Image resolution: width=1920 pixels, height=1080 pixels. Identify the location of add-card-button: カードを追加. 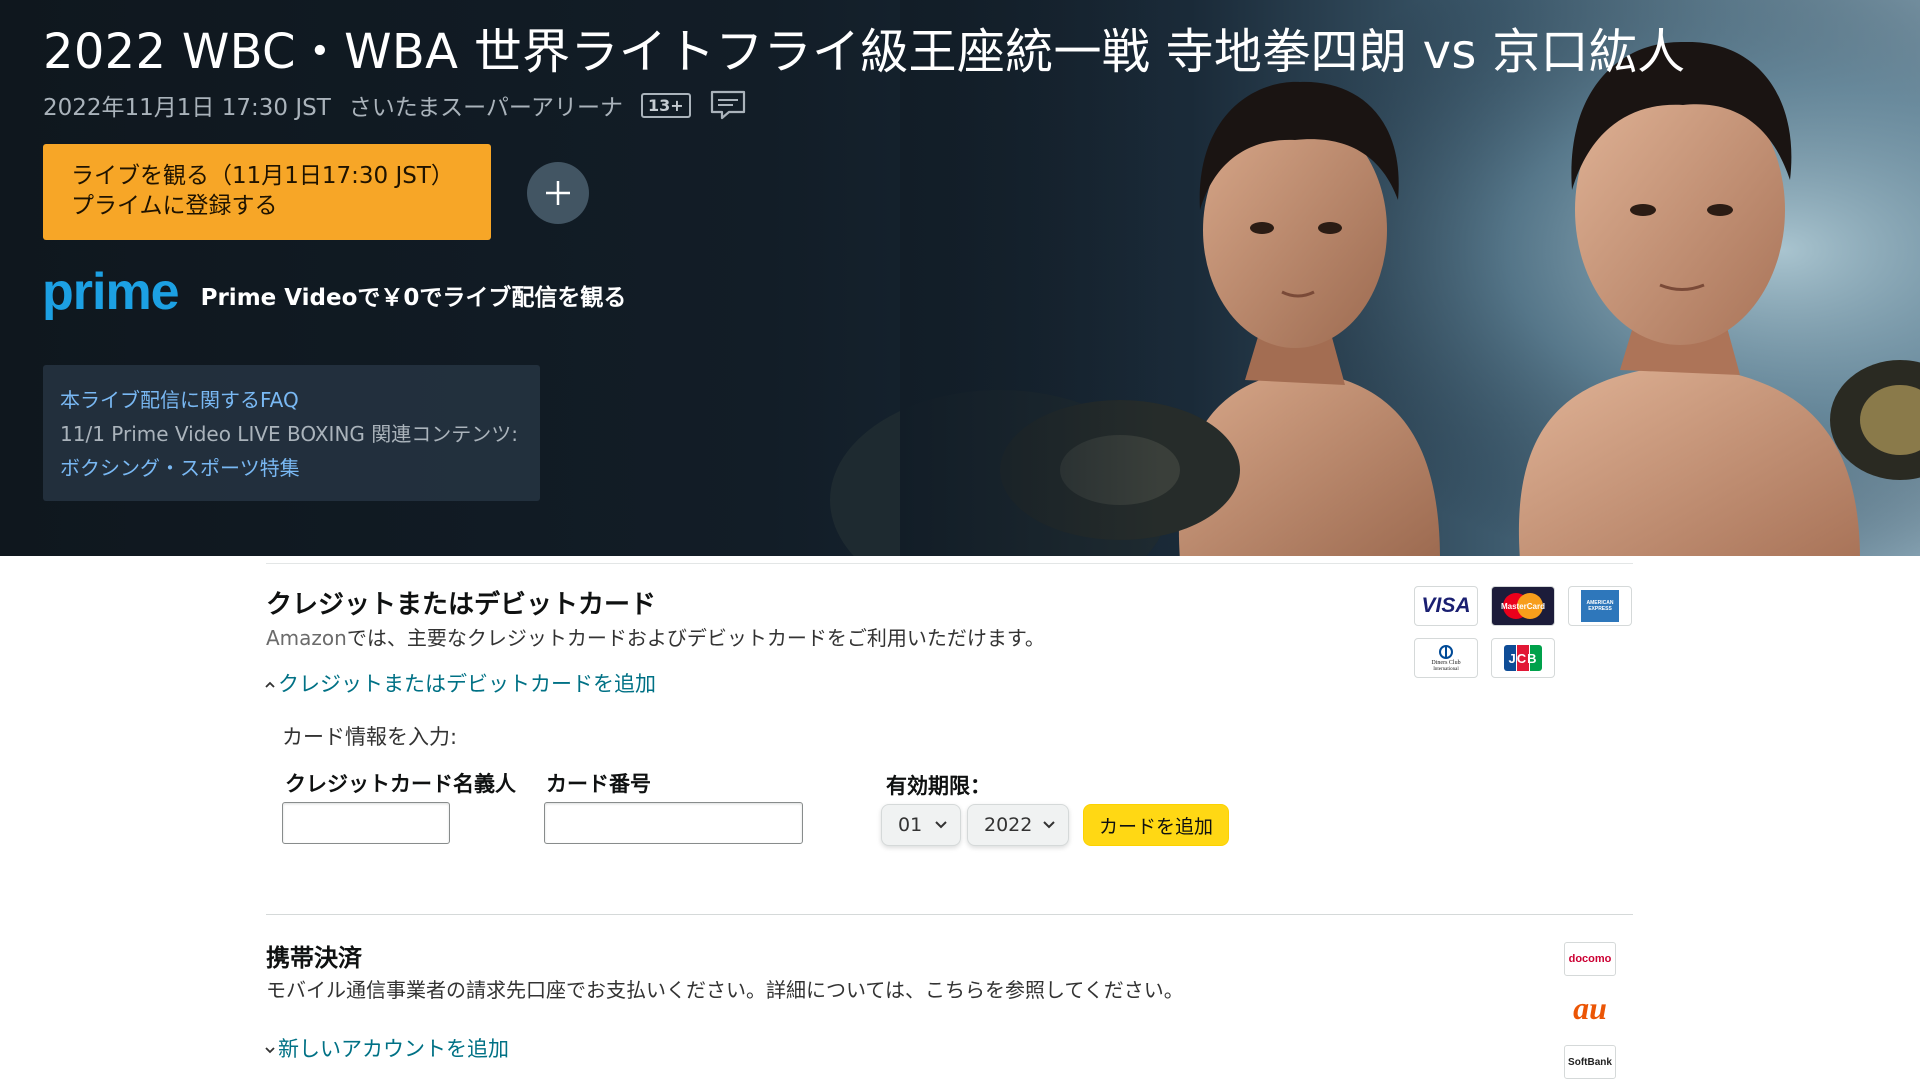
(1156, 825).